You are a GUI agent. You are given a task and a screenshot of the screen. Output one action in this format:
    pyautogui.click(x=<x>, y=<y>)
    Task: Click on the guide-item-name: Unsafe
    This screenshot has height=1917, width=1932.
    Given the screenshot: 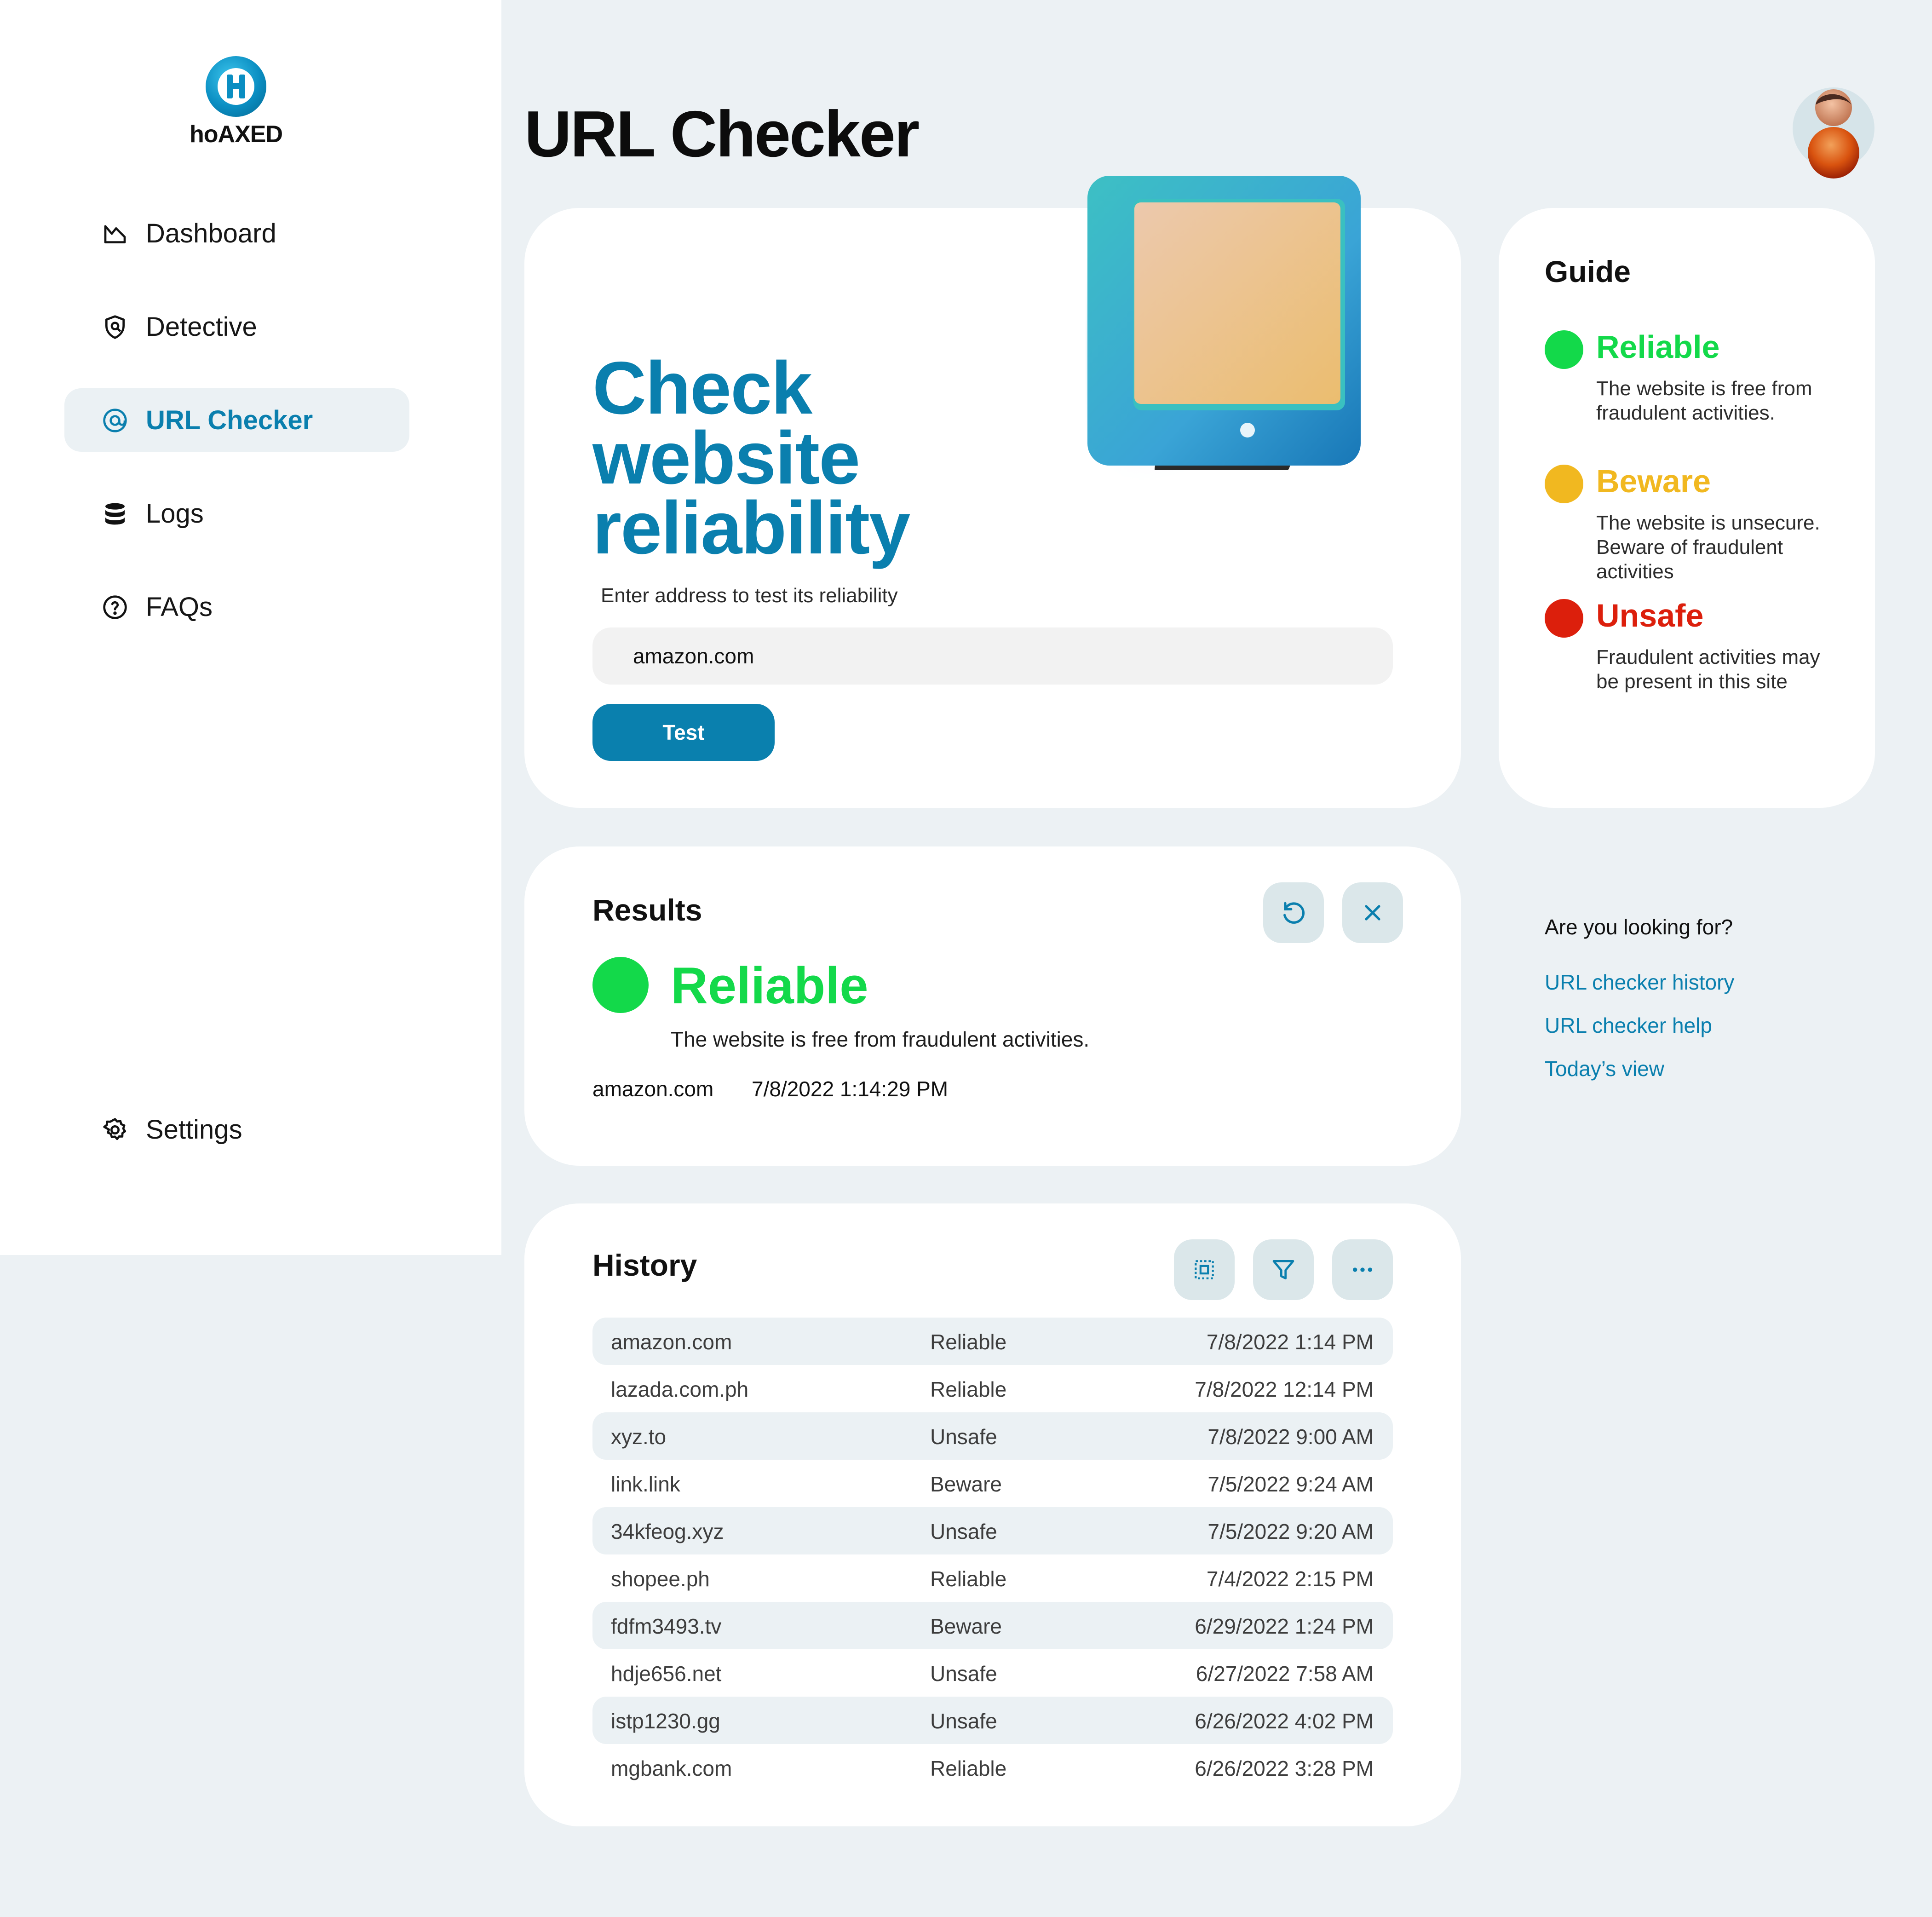 What is the action you would take?
    pyautogui.click(x=1650, y=615)
    